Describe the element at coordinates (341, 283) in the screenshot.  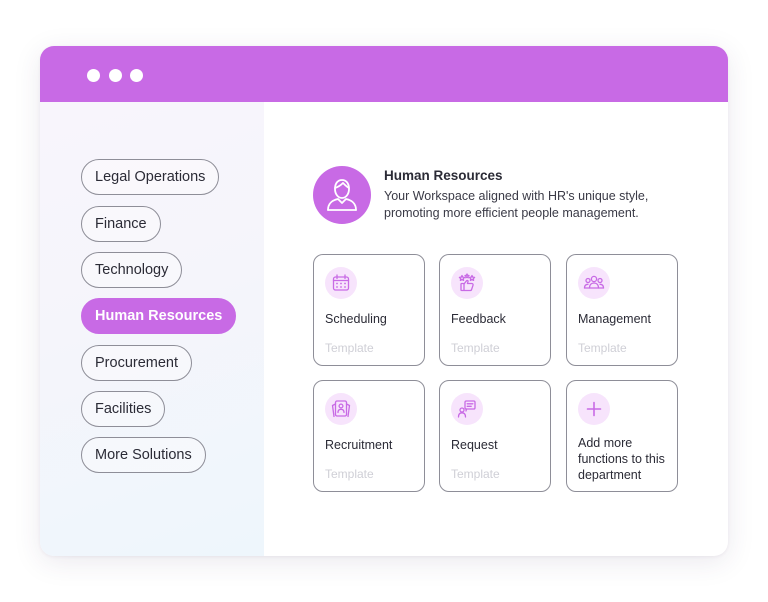
I see `calendar-icon` at that location.